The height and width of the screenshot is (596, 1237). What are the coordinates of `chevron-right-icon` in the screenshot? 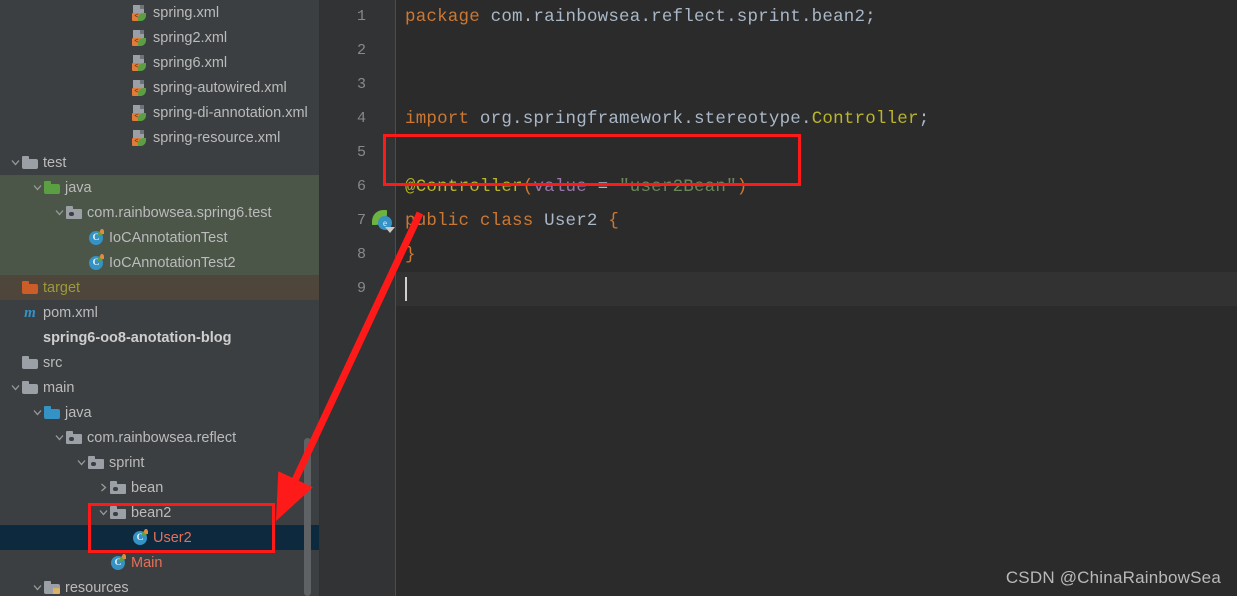 It's located at (103, 487).